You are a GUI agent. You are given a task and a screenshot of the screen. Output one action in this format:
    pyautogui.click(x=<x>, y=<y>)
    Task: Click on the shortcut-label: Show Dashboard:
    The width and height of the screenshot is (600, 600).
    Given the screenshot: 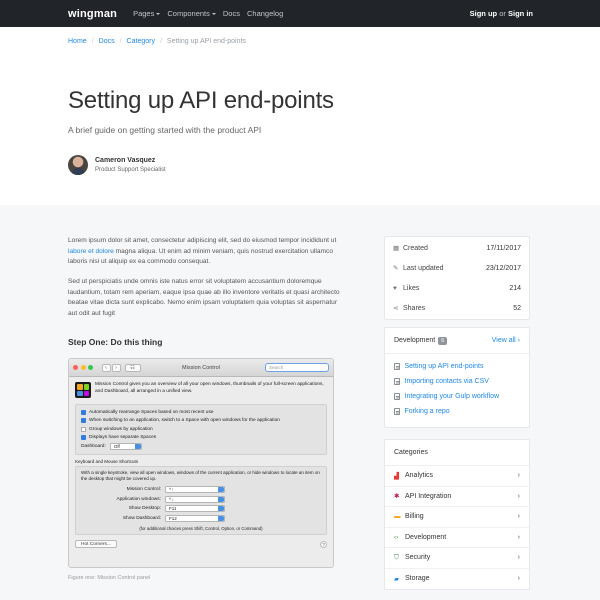 What is the action you would take?
    pyautogui.click(x=141, y=518)
    